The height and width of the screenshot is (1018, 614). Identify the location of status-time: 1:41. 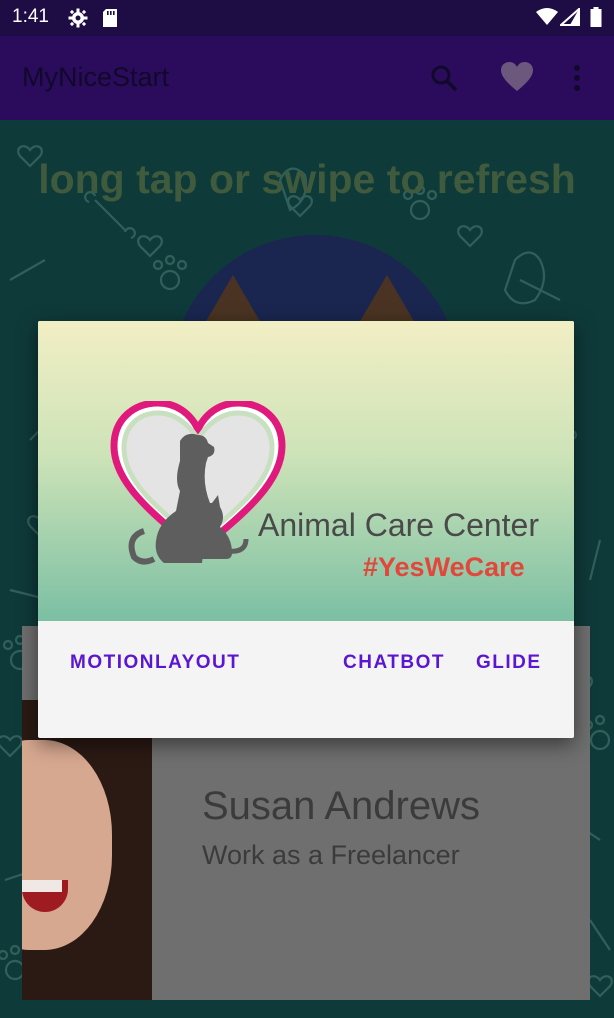
(30, 16).